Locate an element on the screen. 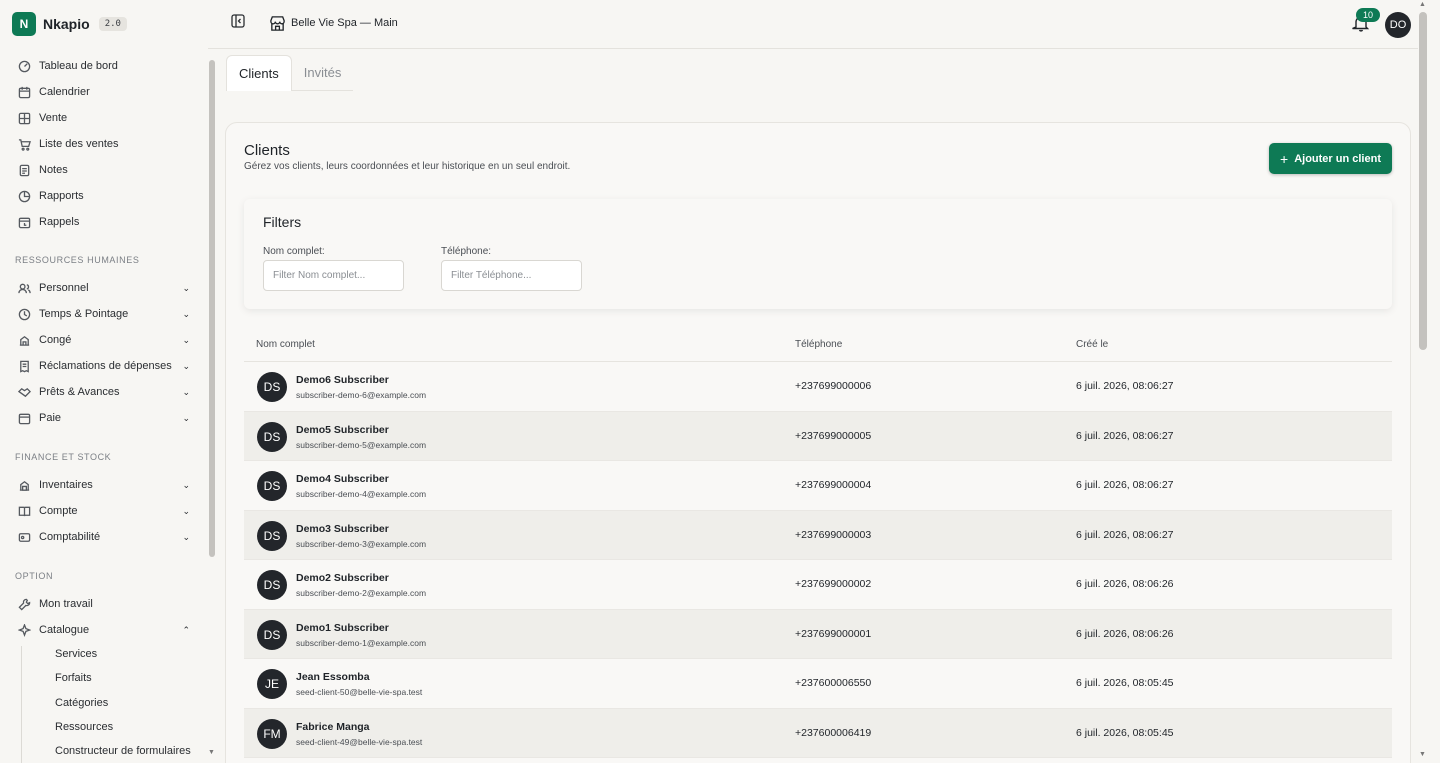 The image size is (1440, 763). sidebar-item-label: Temps & Pointage is located at coordinates (84, 314).